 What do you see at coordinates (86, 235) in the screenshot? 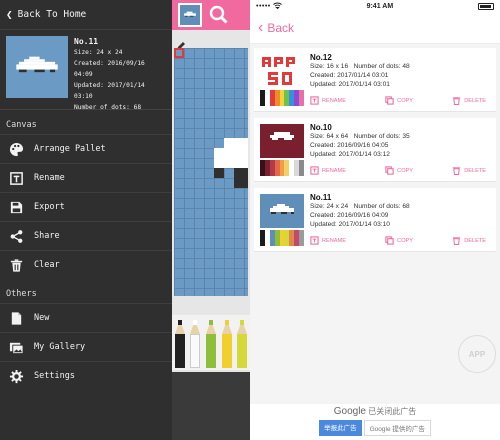
I see `menu-share: Share` at bounding box center [86, 235].